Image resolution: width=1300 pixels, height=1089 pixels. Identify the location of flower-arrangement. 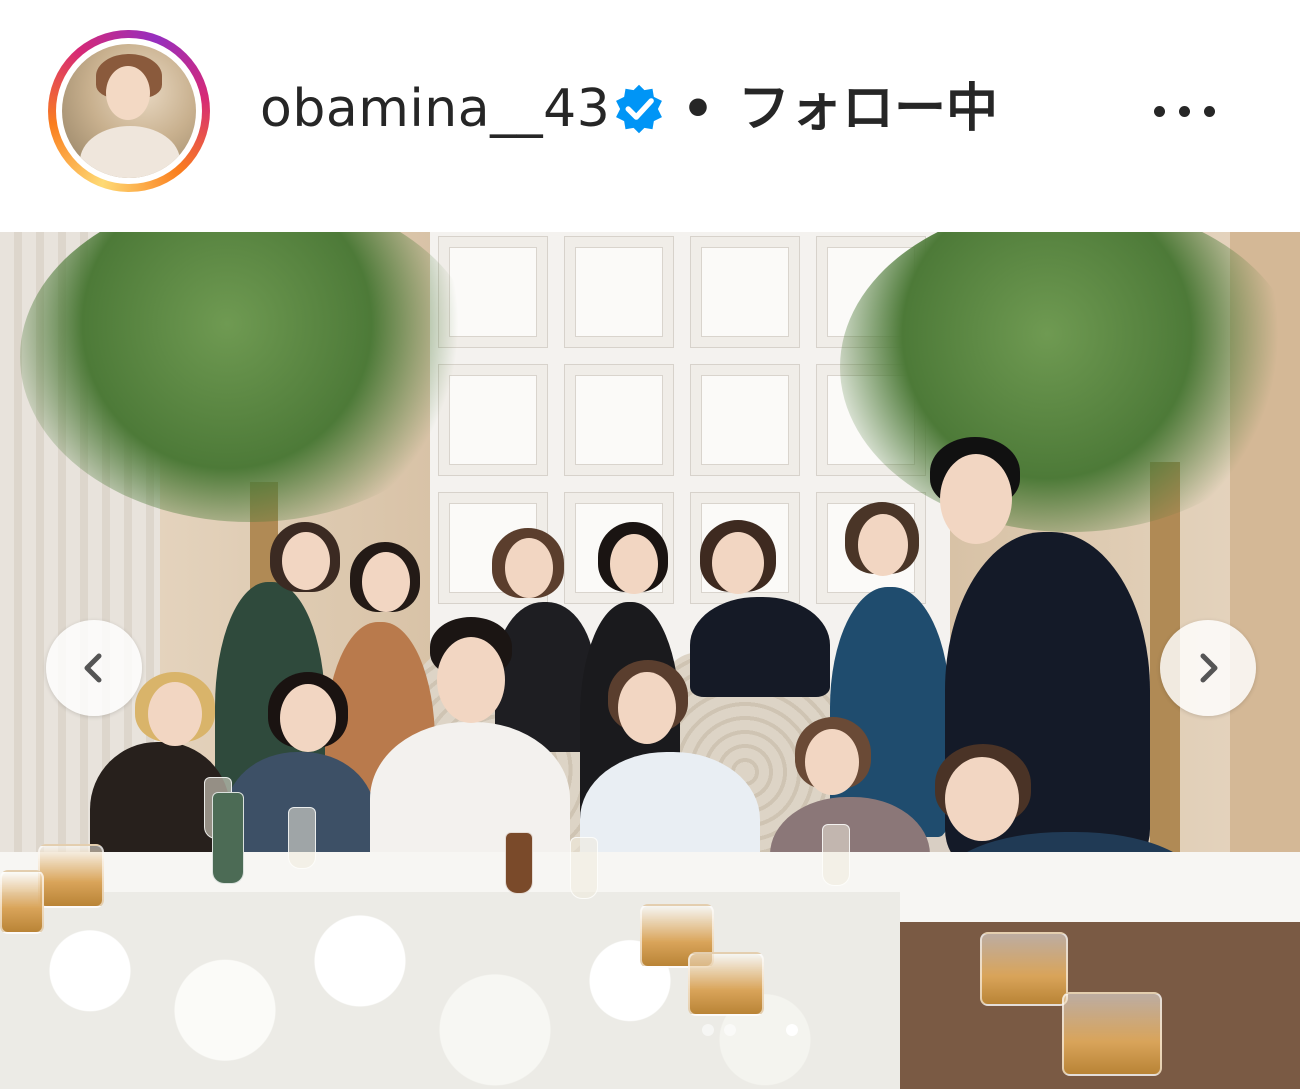
(450, 990).